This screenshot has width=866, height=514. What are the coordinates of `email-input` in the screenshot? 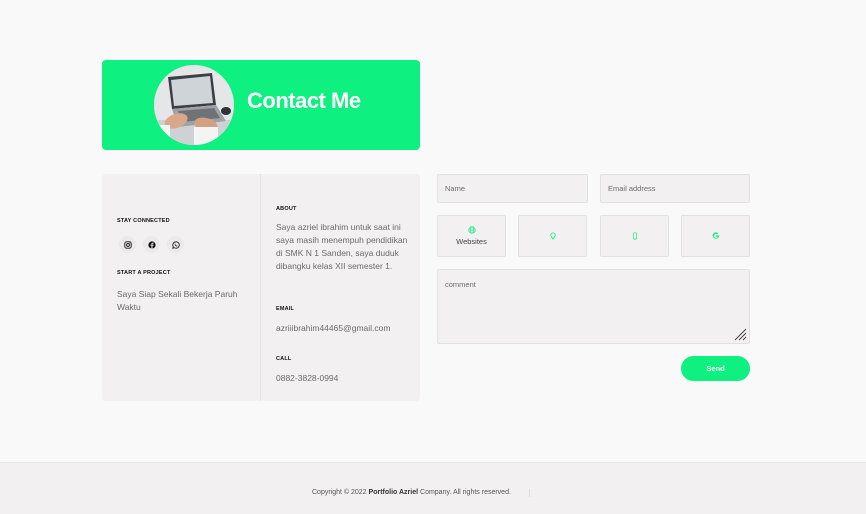 It's located at (675, 188).